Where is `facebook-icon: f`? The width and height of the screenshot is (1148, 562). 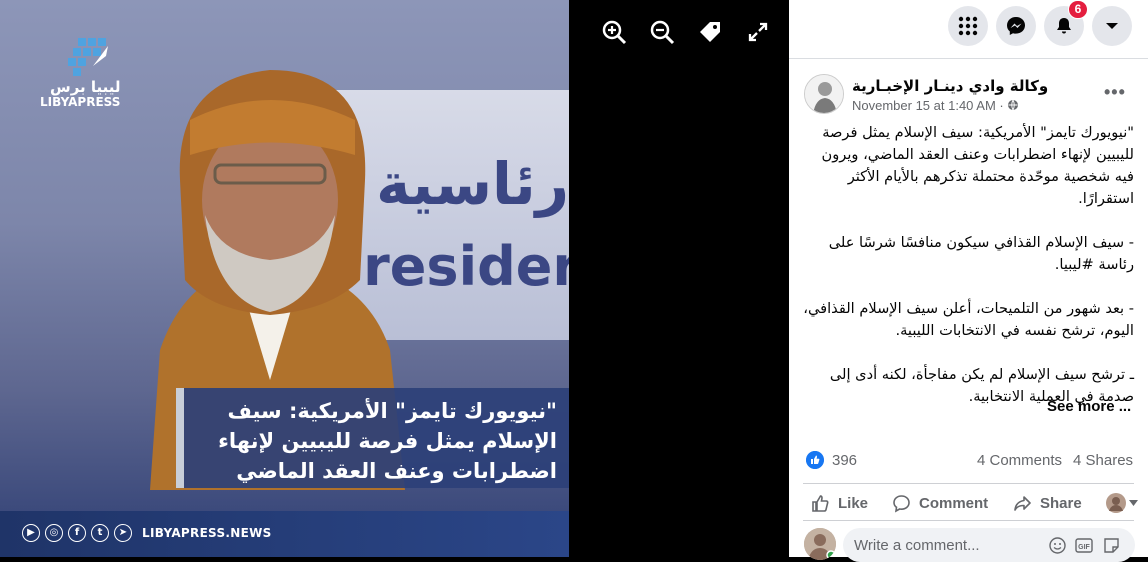
facebook-icon: f is located at coordinates (77, 533).